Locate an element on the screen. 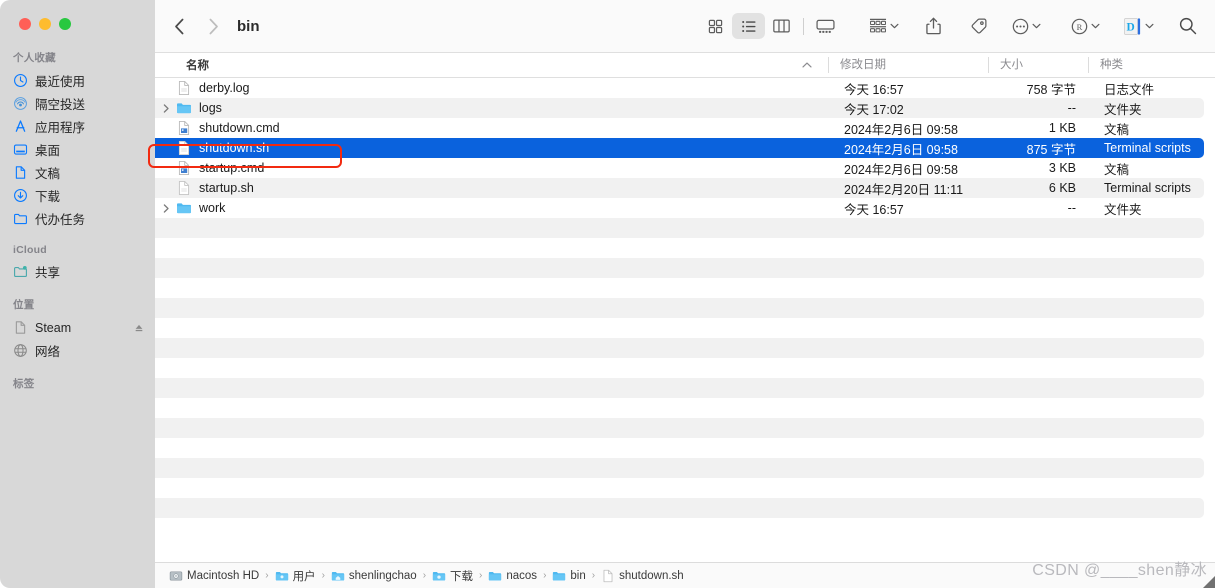 The image size is (1215, 588). column-header-name-label: 名称 is located at coordinates (197, 66).